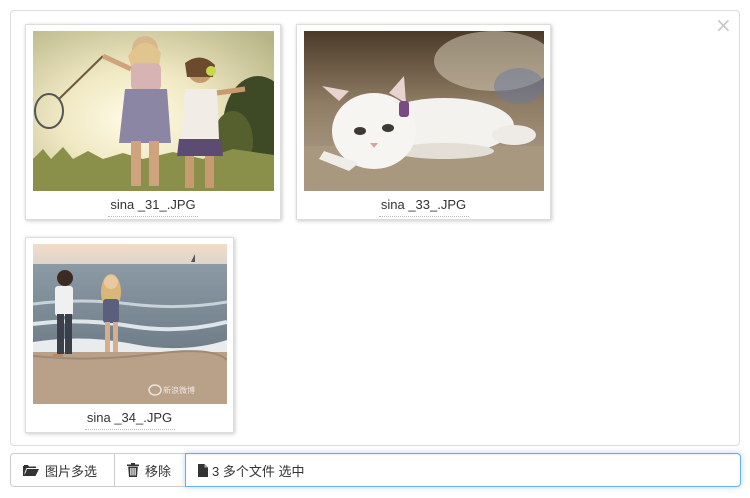  Describe the element at coordinates (153, 204) in the screenshot. I see `file-name: sina _31_.JPG` at that location.